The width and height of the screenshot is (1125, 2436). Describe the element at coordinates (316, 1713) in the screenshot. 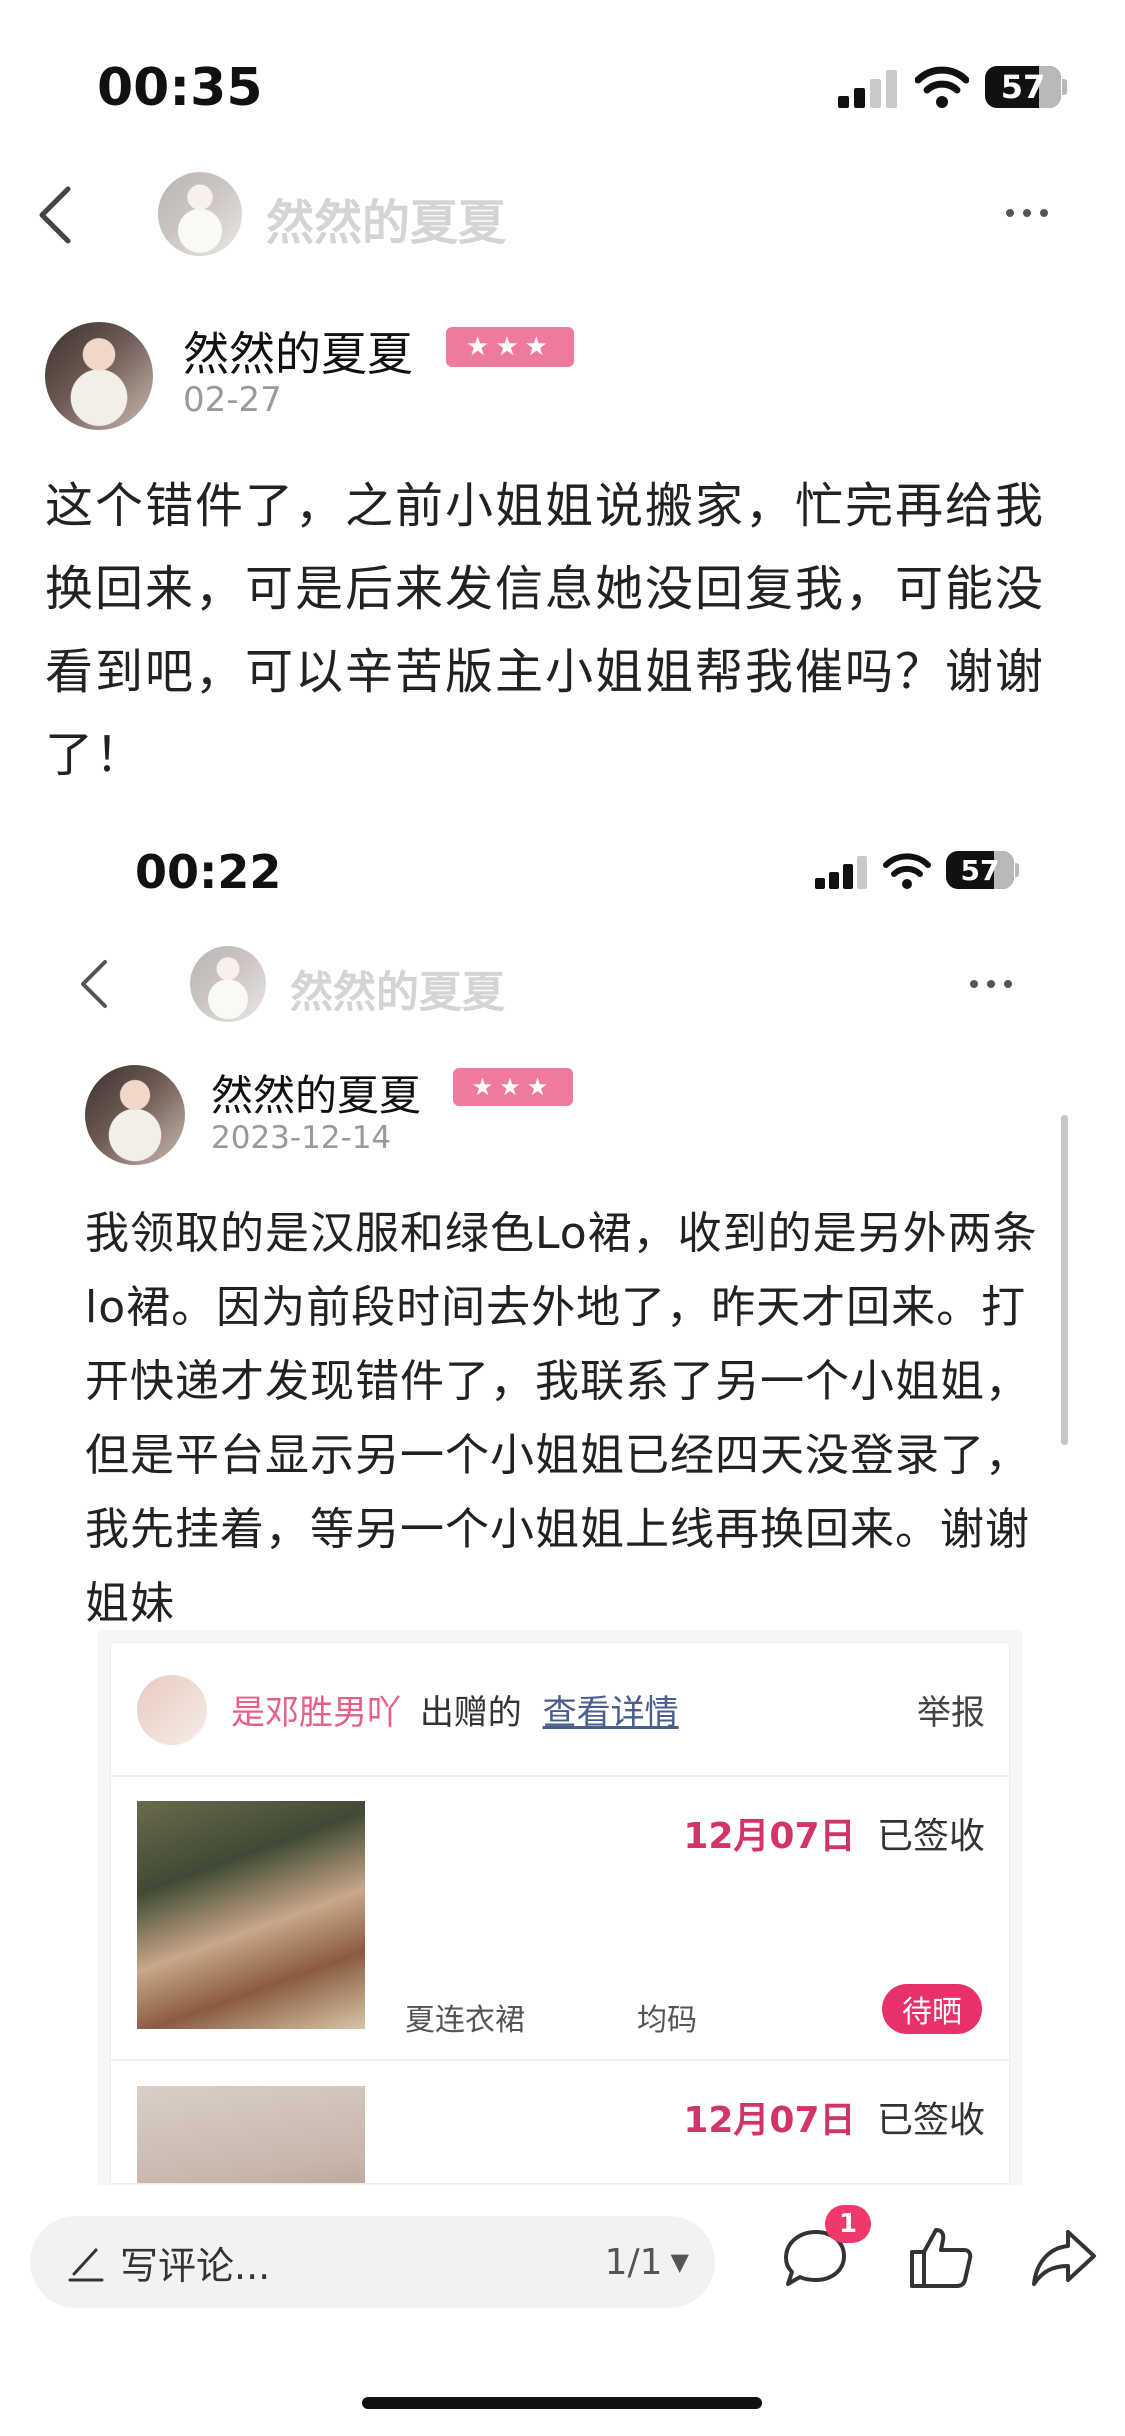

I see `giver-name: 是邓胜男吖` at that location.